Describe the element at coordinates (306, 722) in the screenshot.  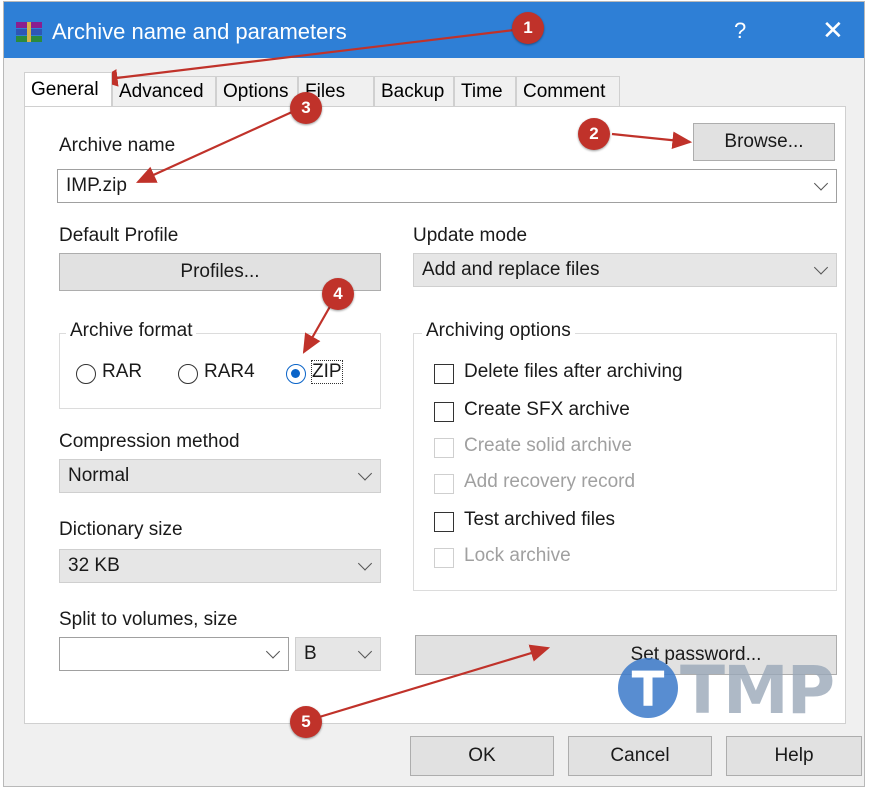
I see `annotation-marker-5: 5` at that location.